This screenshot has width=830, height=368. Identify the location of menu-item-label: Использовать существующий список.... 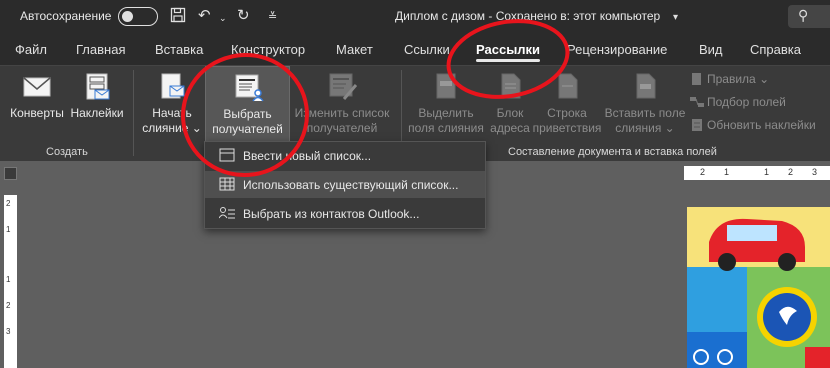
(351, 185).